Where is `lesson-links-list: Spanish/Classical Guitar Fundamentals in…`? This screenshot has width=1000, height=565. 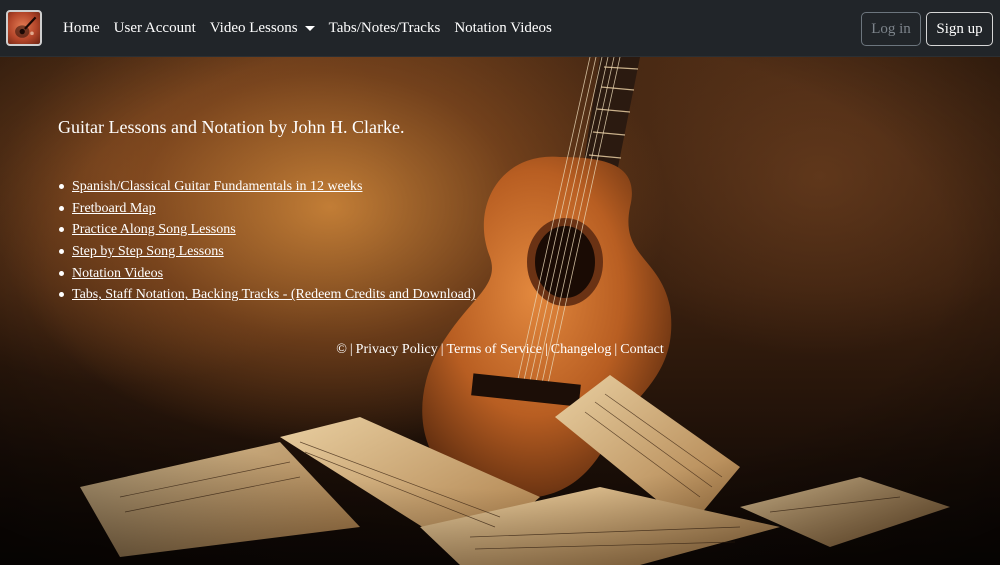 lesson-links-list: Spanish/Classical Guitar Fundamentals in… is located at coordinates (267, 241).